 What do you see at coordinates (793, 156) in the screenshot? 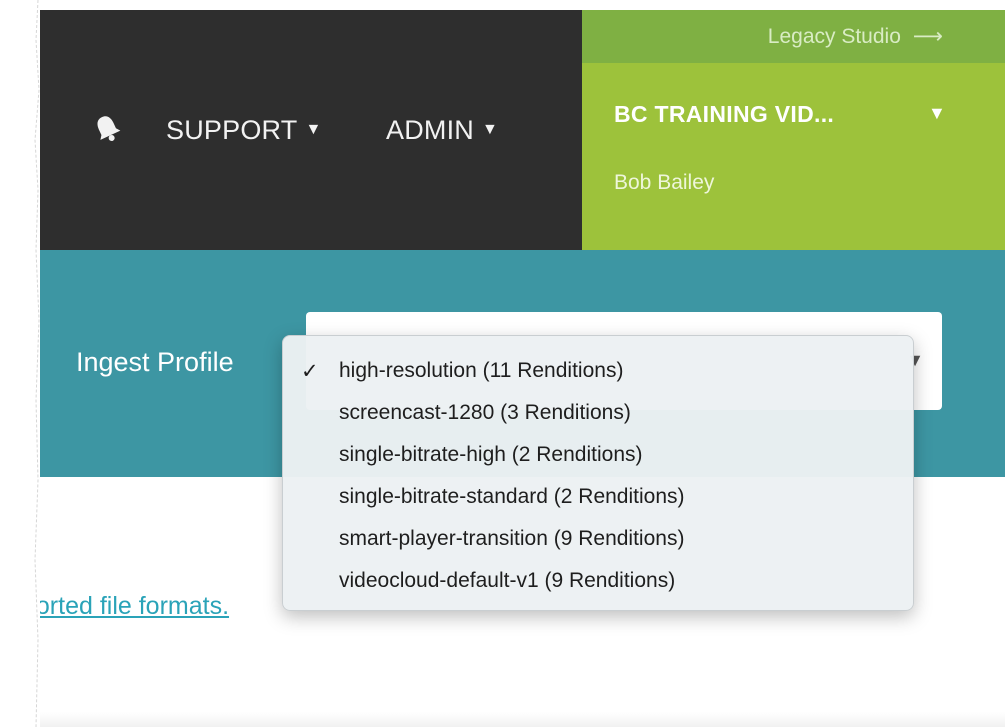
I see `account-switcher: BC TRAINING VID... ▼ Bob Bailey` at bounding box center [793, 156].